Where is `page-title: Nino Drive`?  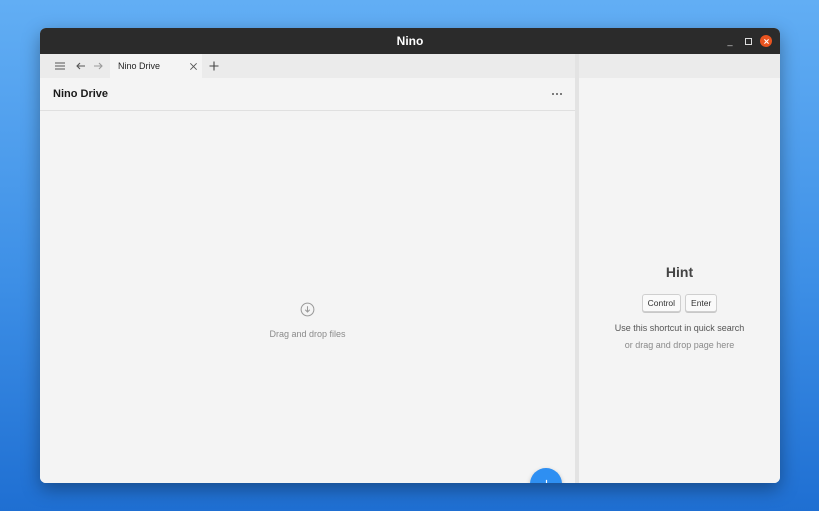
page-title: Nino Drive is located at coordinates (81, 94).